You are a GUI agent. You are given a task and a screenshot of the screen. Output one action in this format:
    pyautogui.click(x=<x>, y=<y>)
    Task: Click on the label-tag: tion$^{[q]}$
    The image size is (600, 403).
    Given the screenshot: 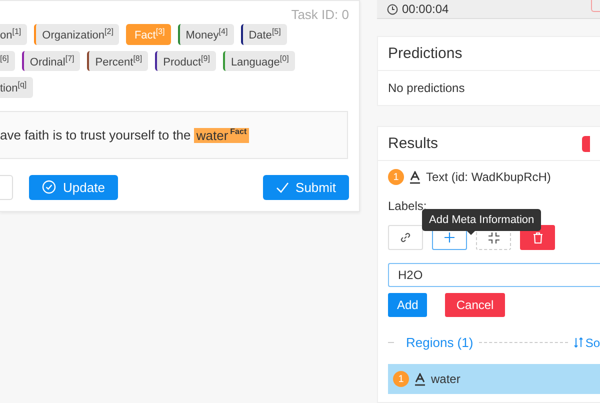 What is the action you would take?
    pyautogui.click(x=16, y=87)
    